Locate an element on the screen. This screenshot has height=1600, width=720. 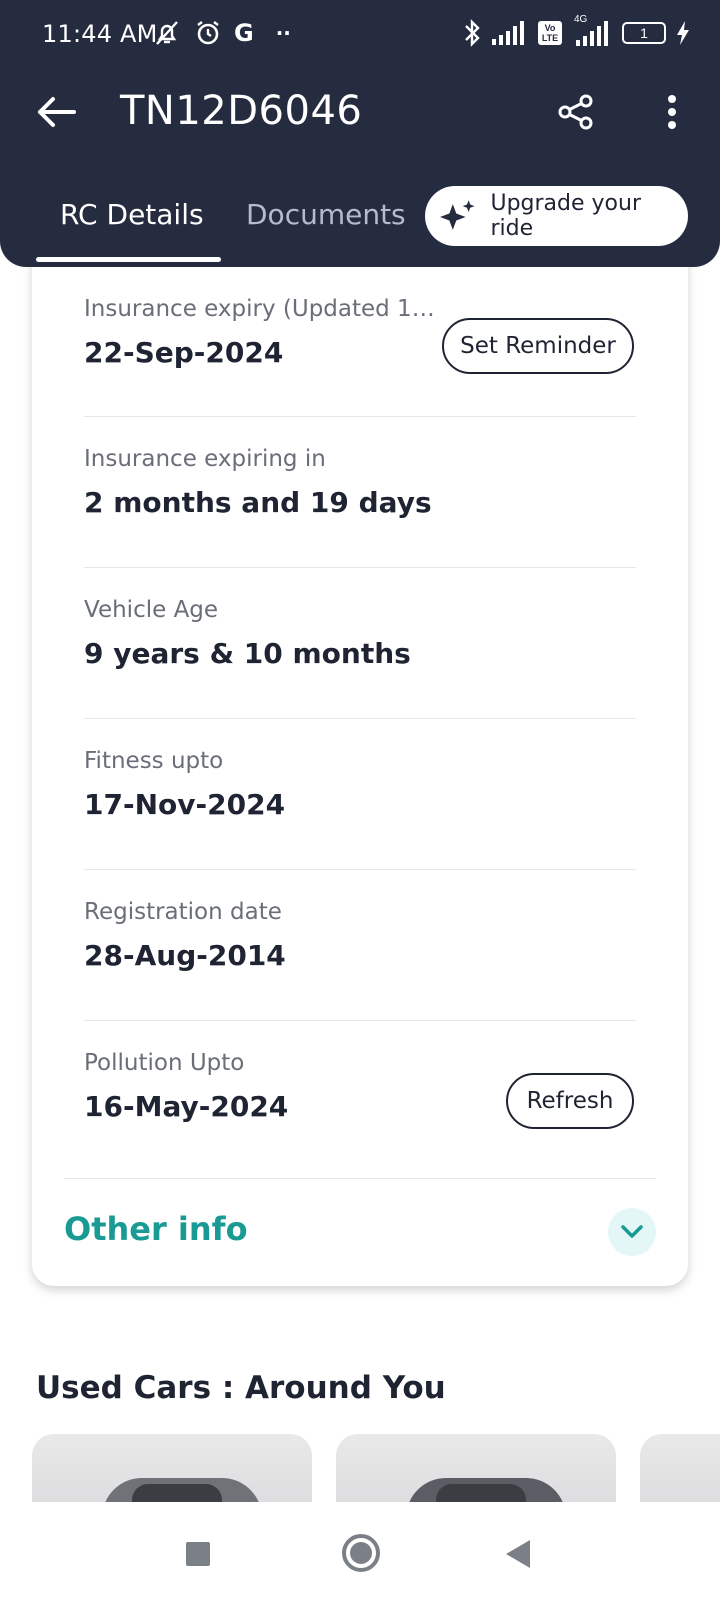
battery-icon: 1 is located at coordinates (644, 33).